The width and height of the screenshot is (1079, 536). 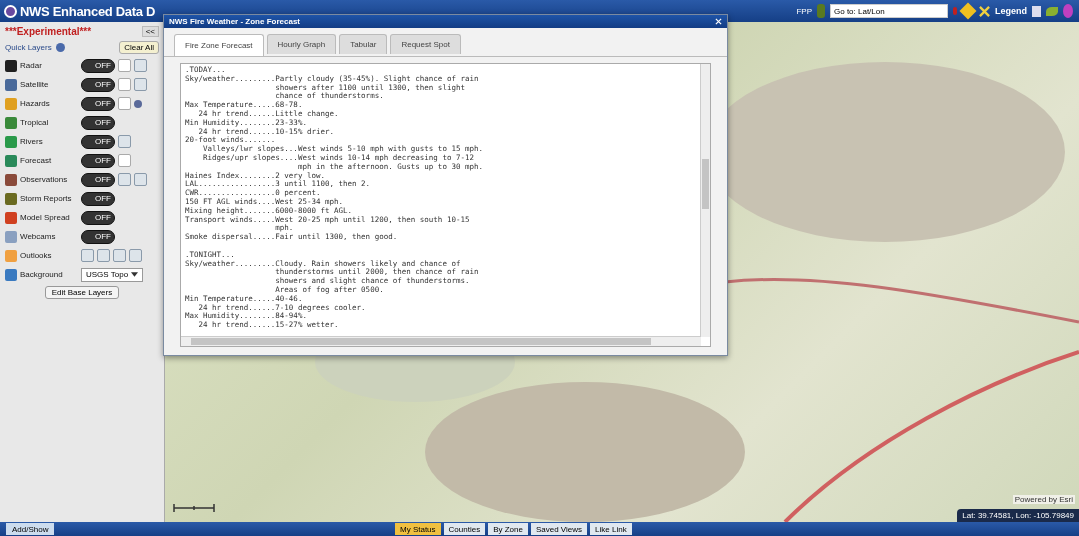 I want to click on background-dropdown: USGS Topo, so click(x=112, y=274).